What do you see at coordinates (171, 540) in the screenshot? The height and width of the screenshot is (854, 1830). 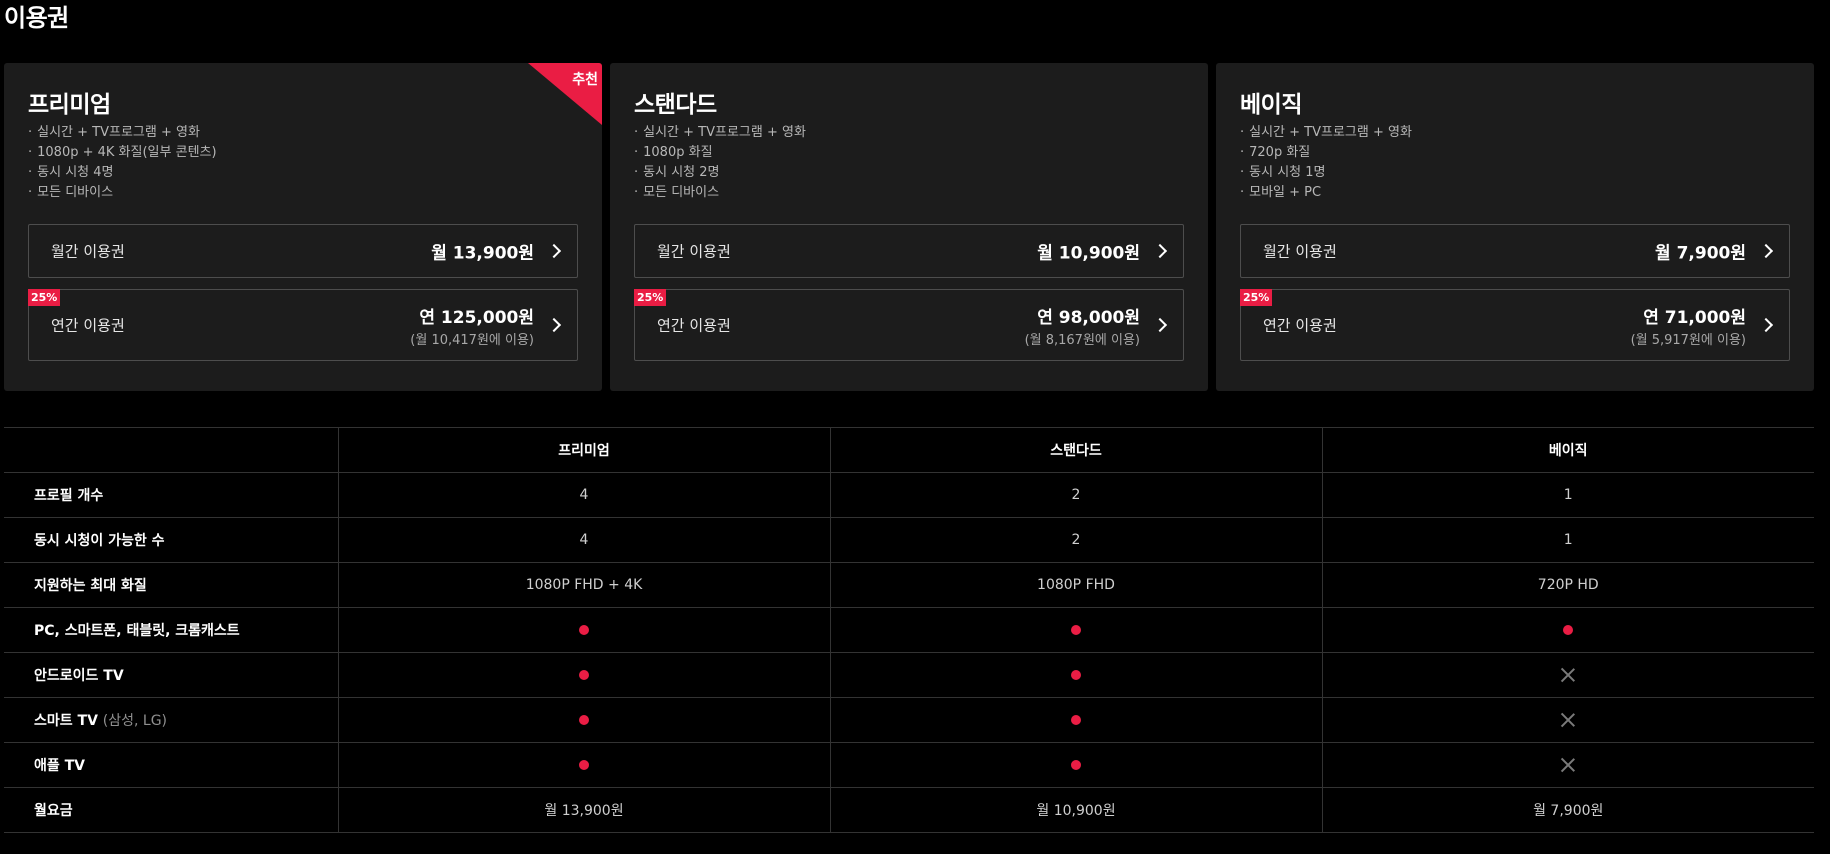 I see `row-label: 동시 시청이 가능한 수` at bounding box center [171, 540].